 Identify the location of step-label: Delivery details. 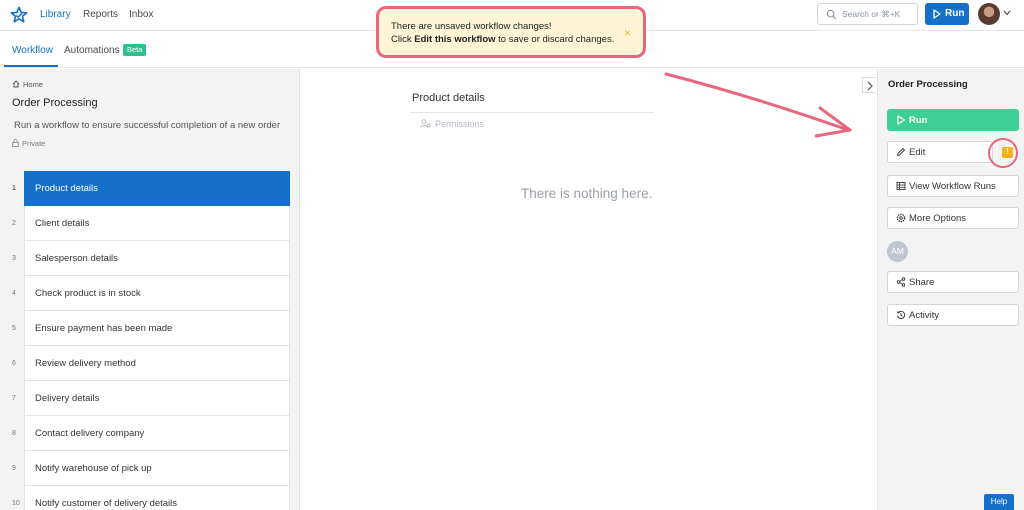
(67, 398).